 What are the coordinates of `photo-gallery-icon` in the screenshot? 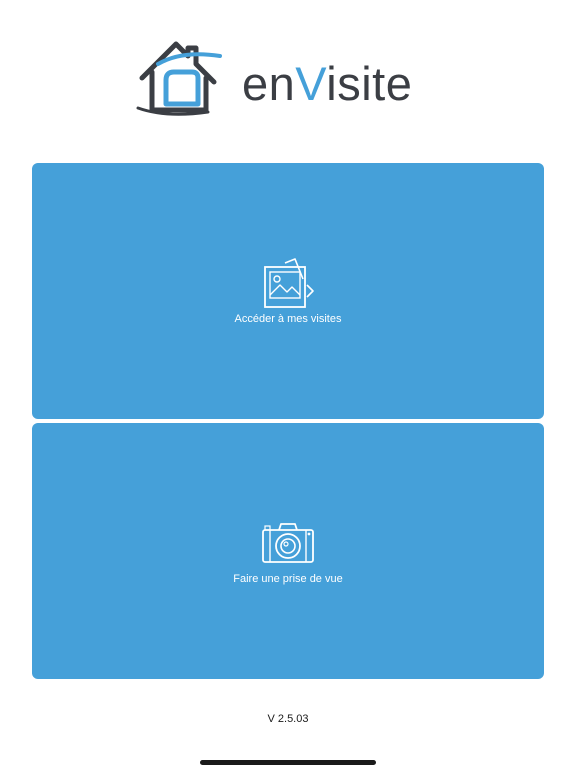 It's located at (289, 283).